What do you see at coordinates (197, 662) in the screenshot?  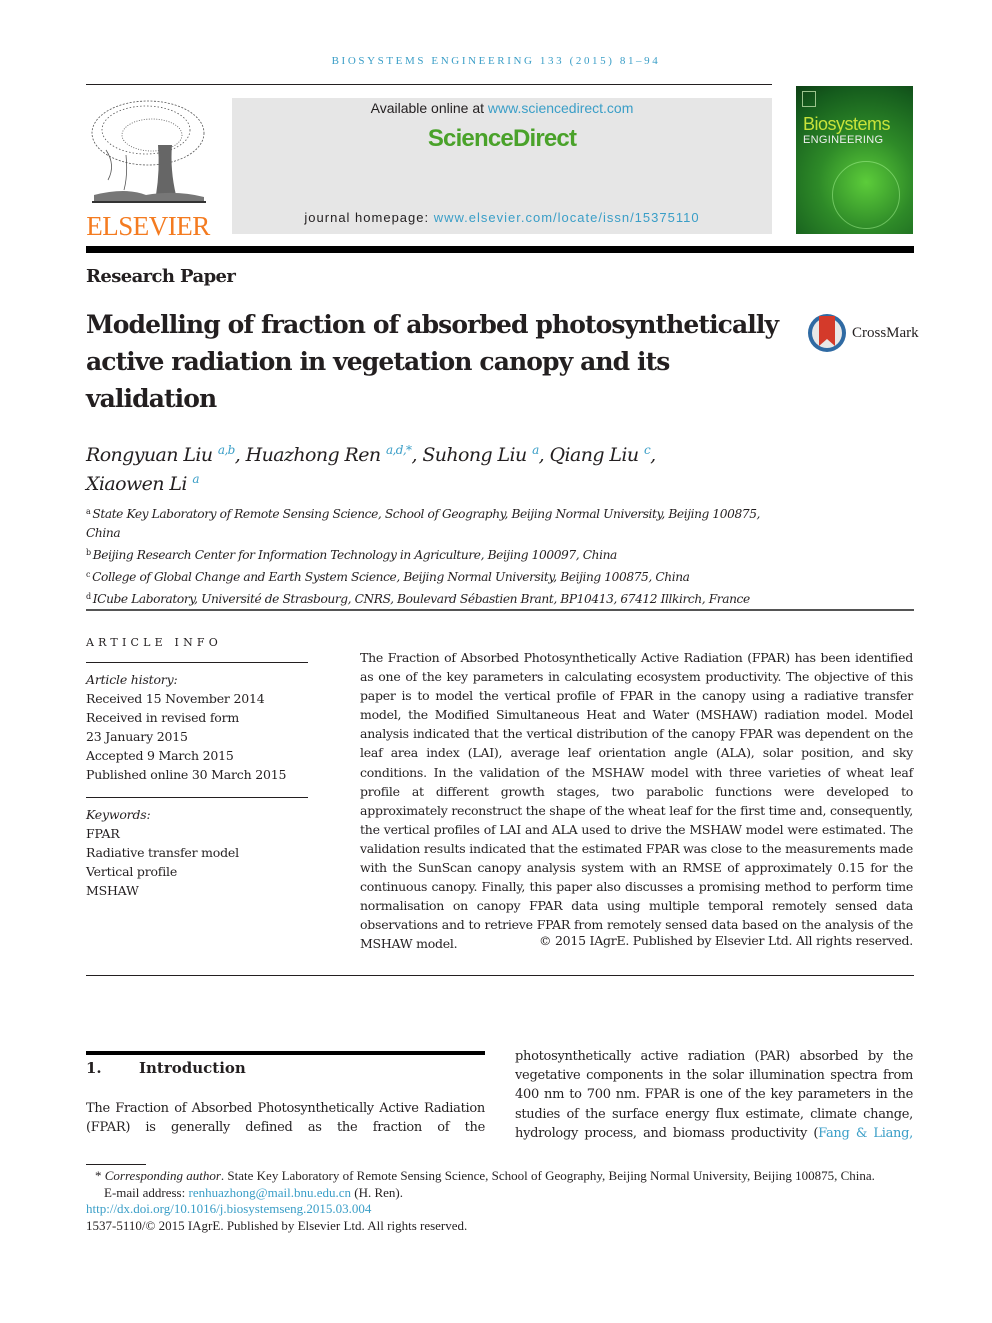 I see `article-info-rule` at bounding box center [197, 662].